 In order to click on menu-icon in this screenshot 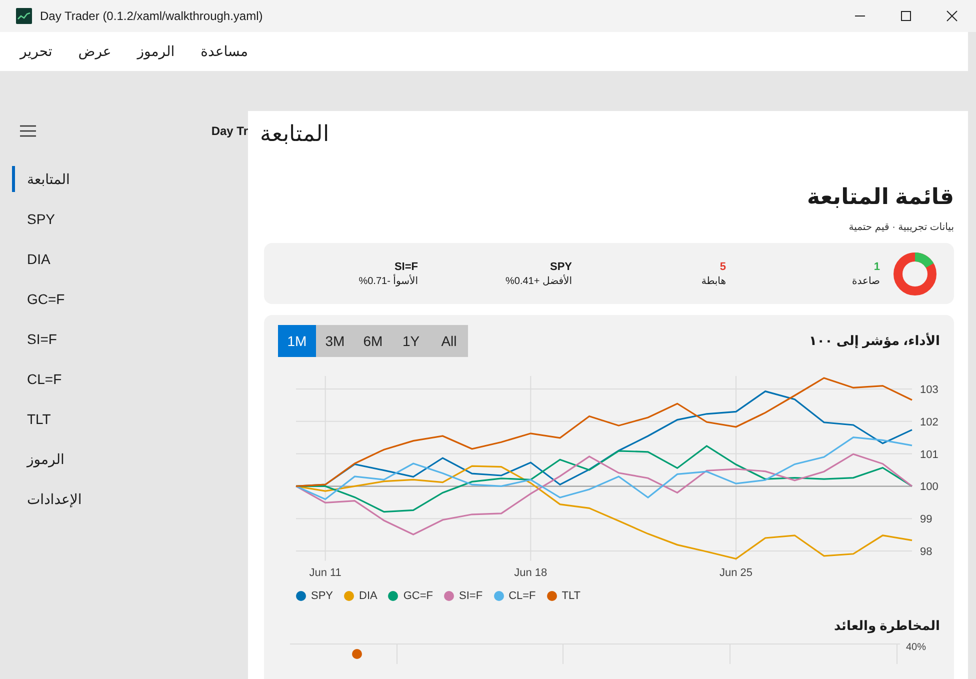, I will do `click(28, 131)`.